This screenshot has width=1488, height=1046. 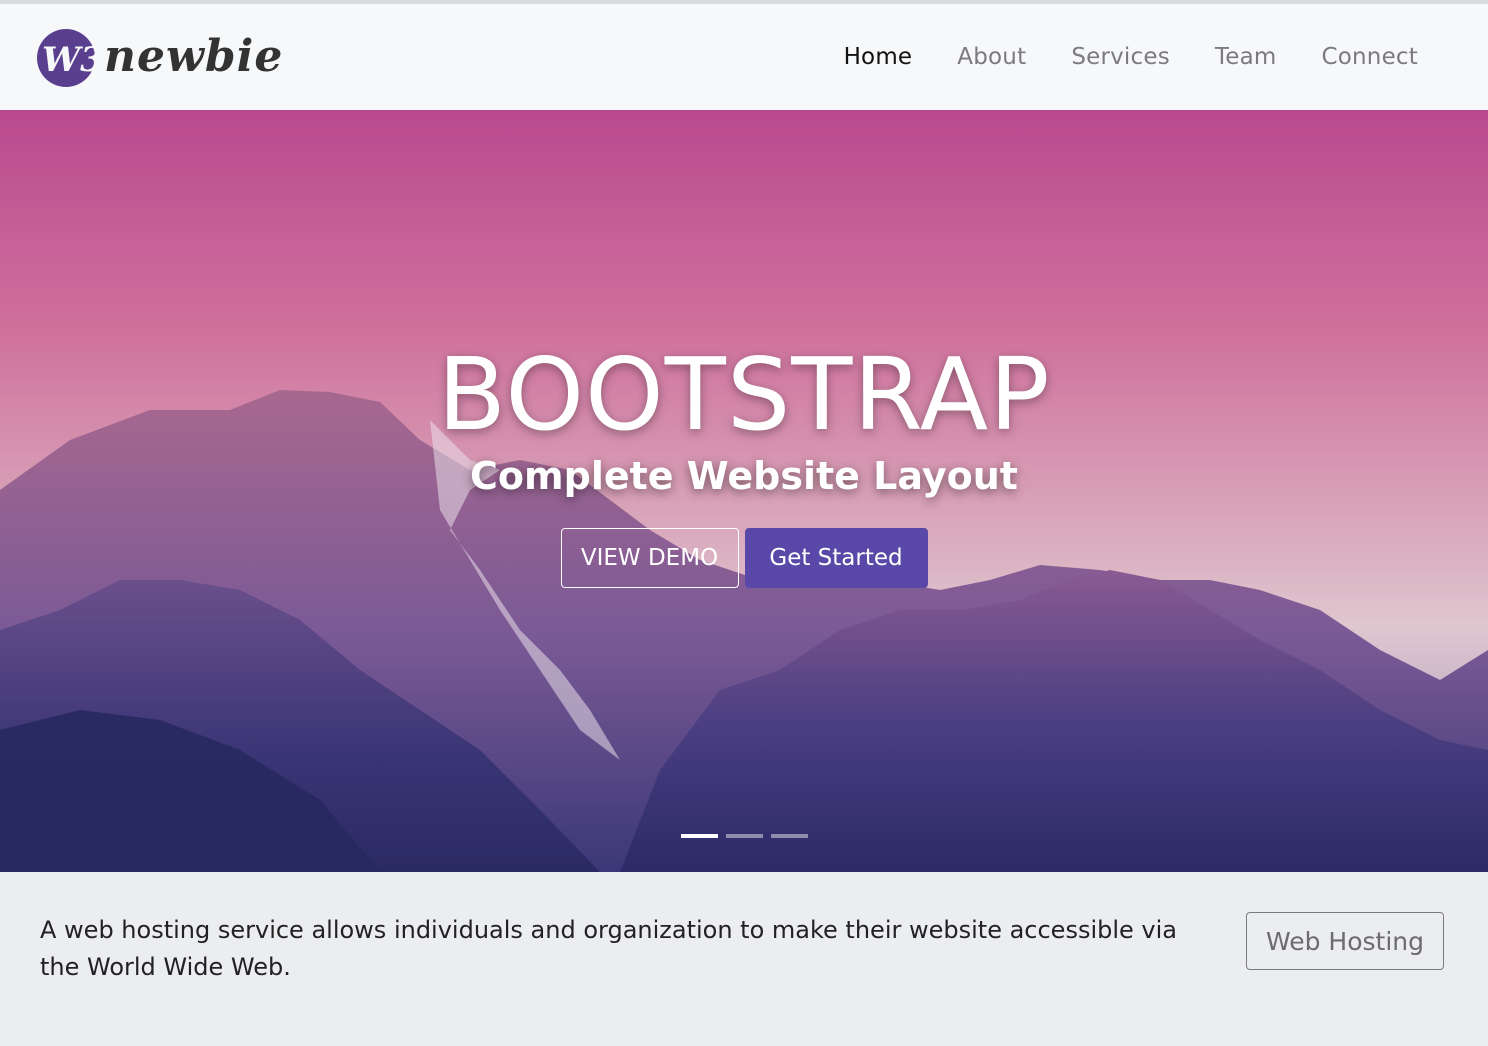 I want to click on brand-logo-link: W3 newbie, so click(x=158, y=57).